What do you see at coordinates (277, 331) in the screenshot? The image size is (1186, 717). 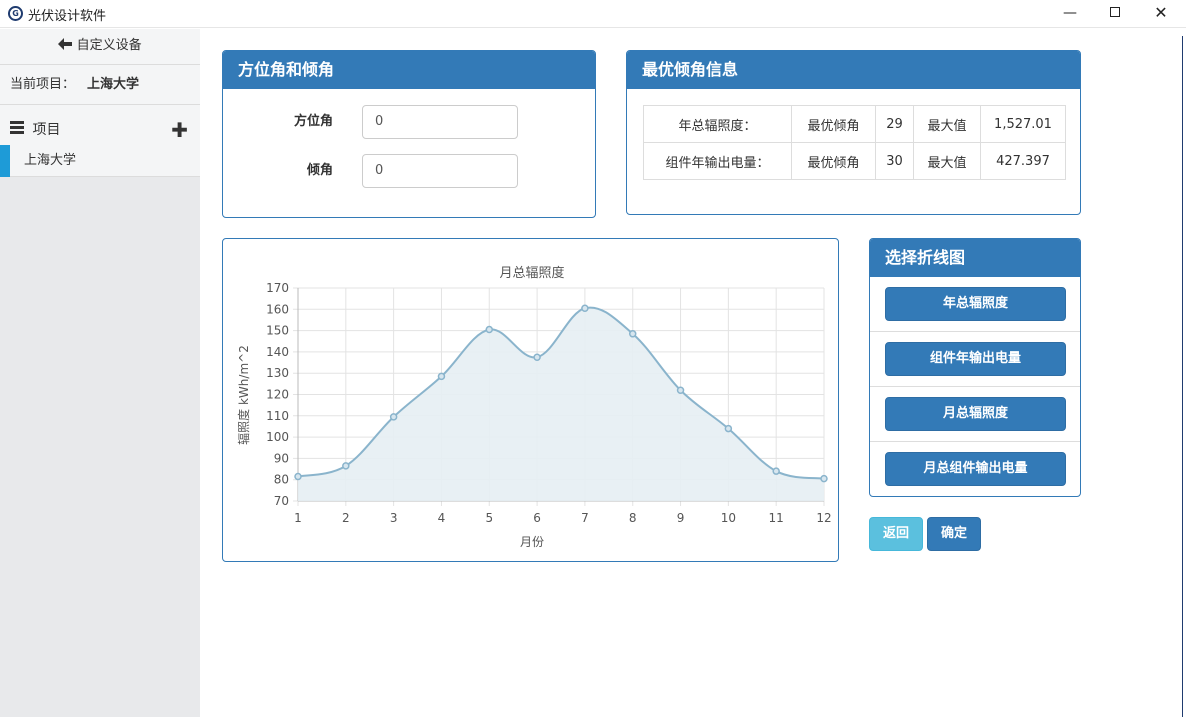 I see `y-tick-label: 150` at bounding box center [277, 331].